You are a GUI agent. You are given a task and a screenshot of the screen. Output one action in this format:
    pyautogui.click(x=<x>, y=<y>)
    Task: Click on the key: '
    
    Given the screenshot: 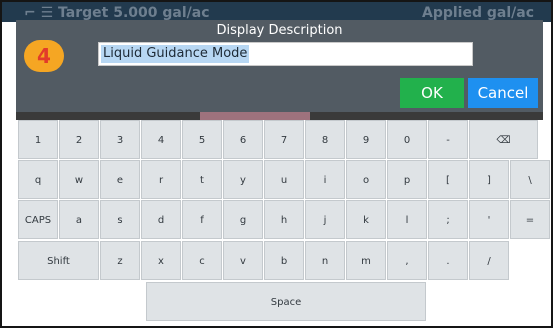 What is the action you would take?
    pyautogui.click(x=489, y=219)
    